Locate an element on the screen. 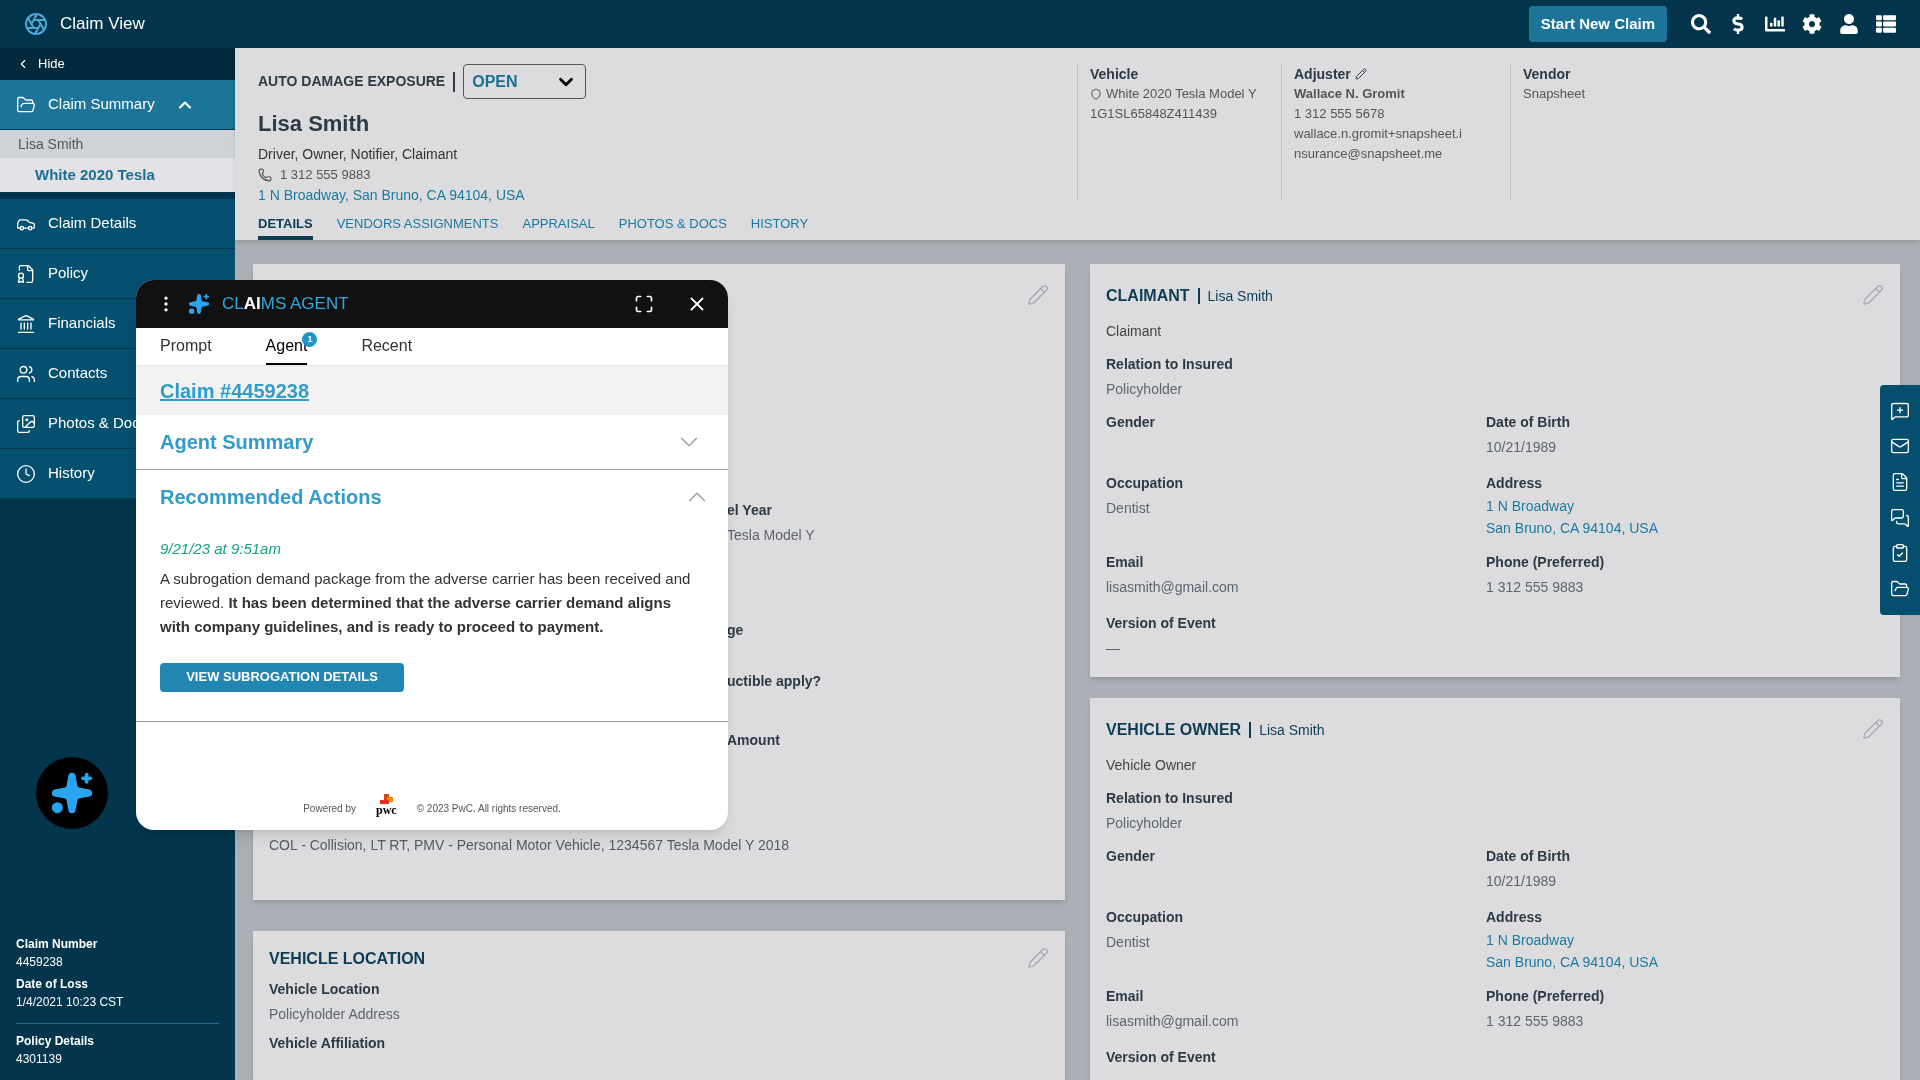  column-title: Vendor is located at coordinates (1547, 74).